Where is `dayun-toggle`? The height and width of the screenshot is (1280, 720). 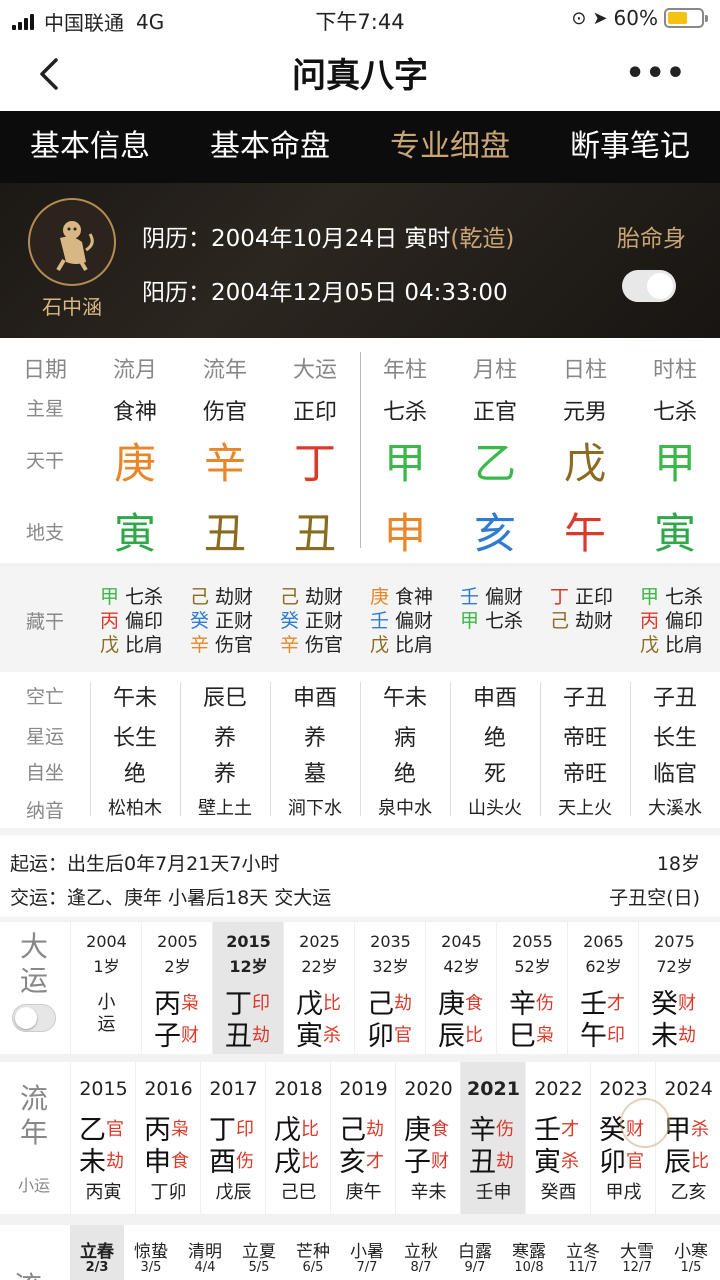 dayun-toggle is located at coordinates (34, 1018).